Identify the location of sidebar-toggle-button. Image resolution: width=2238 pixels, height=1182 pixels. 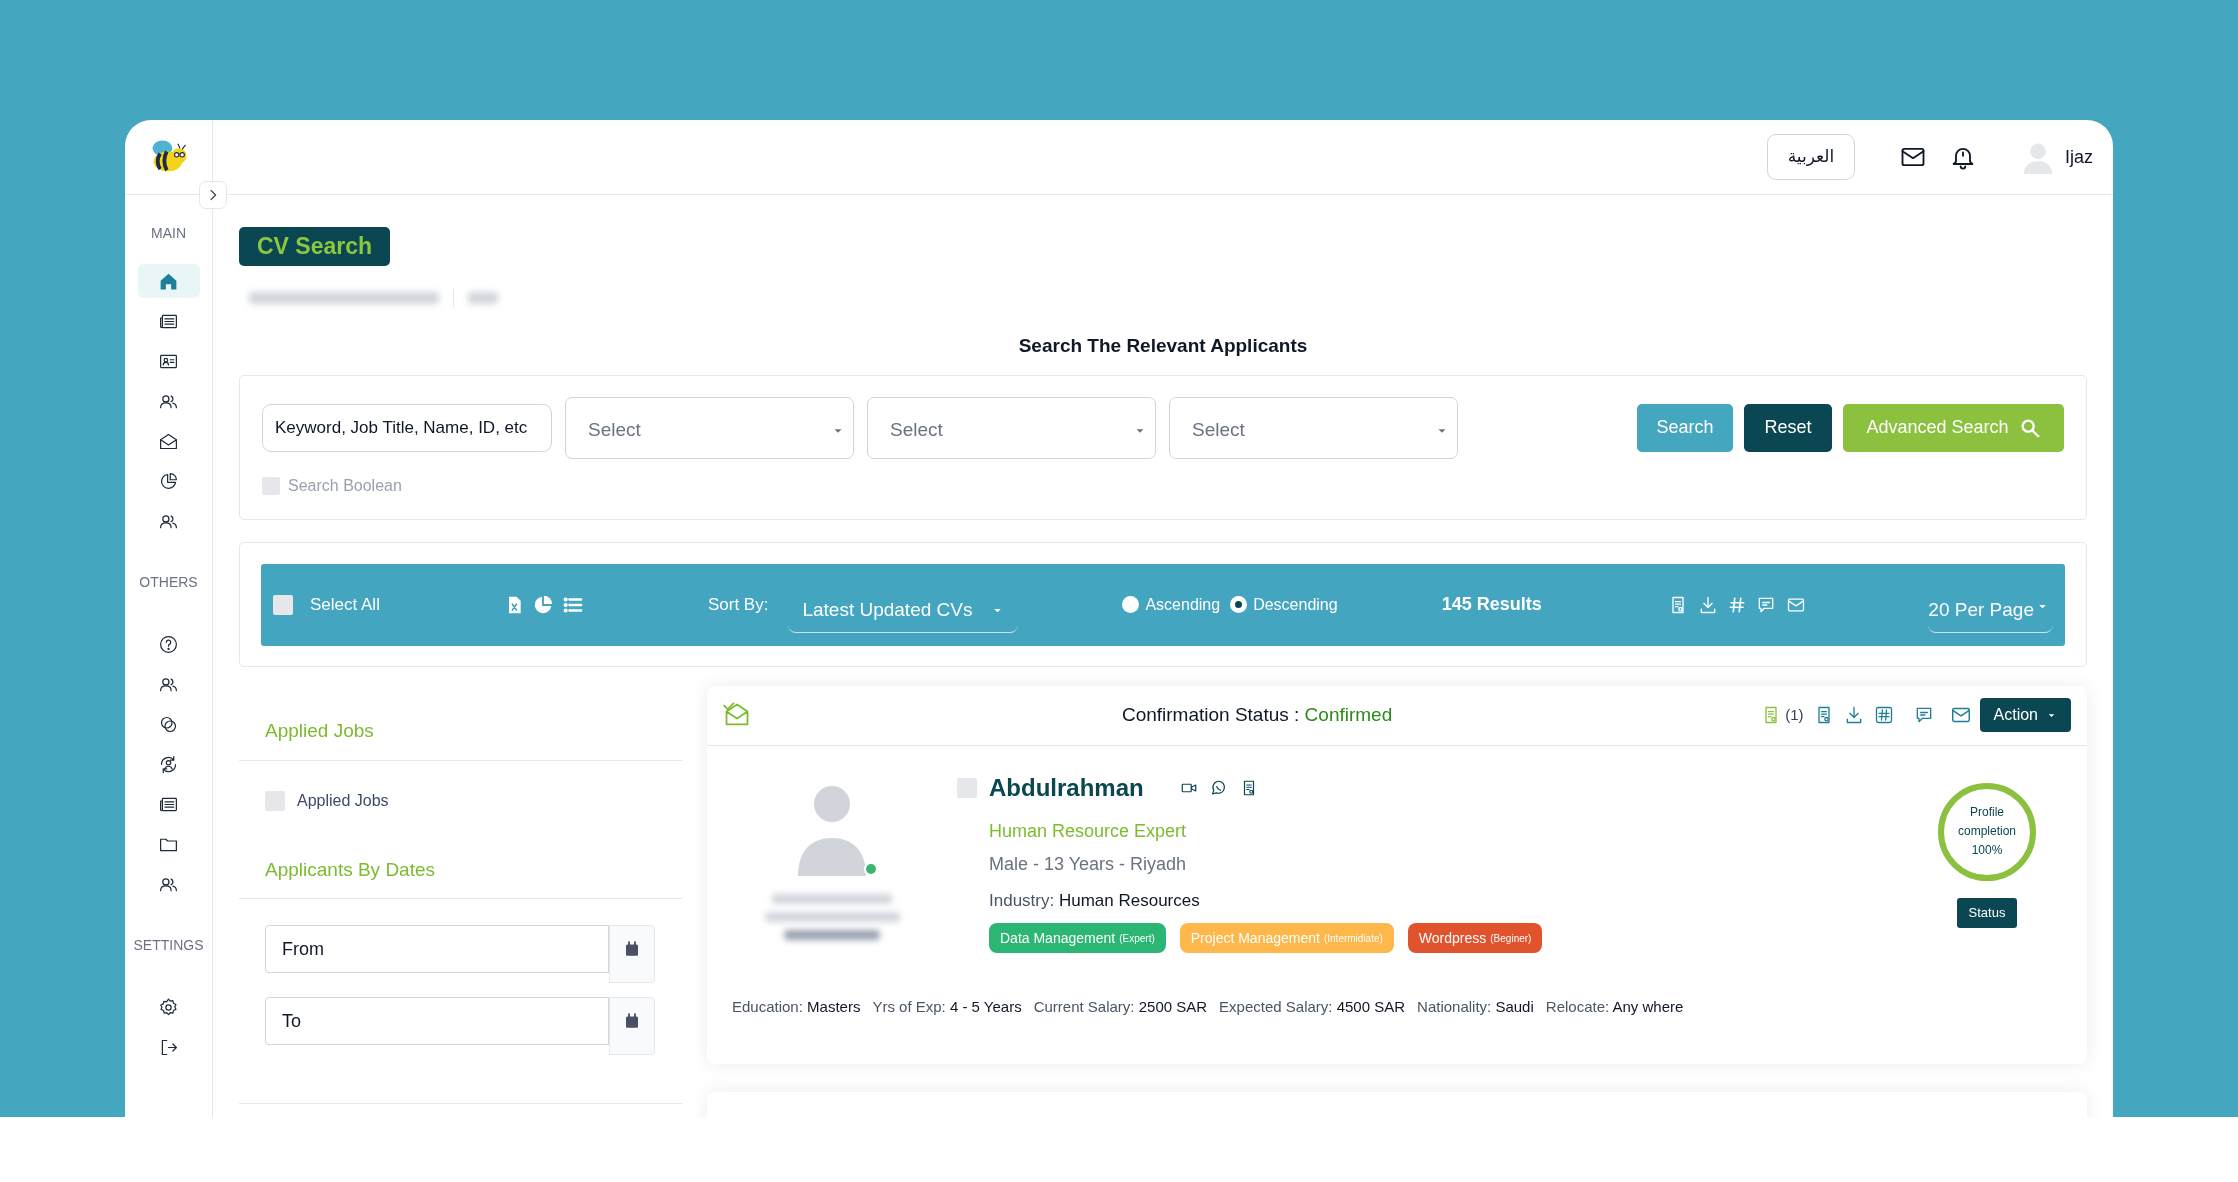
(213, 195).